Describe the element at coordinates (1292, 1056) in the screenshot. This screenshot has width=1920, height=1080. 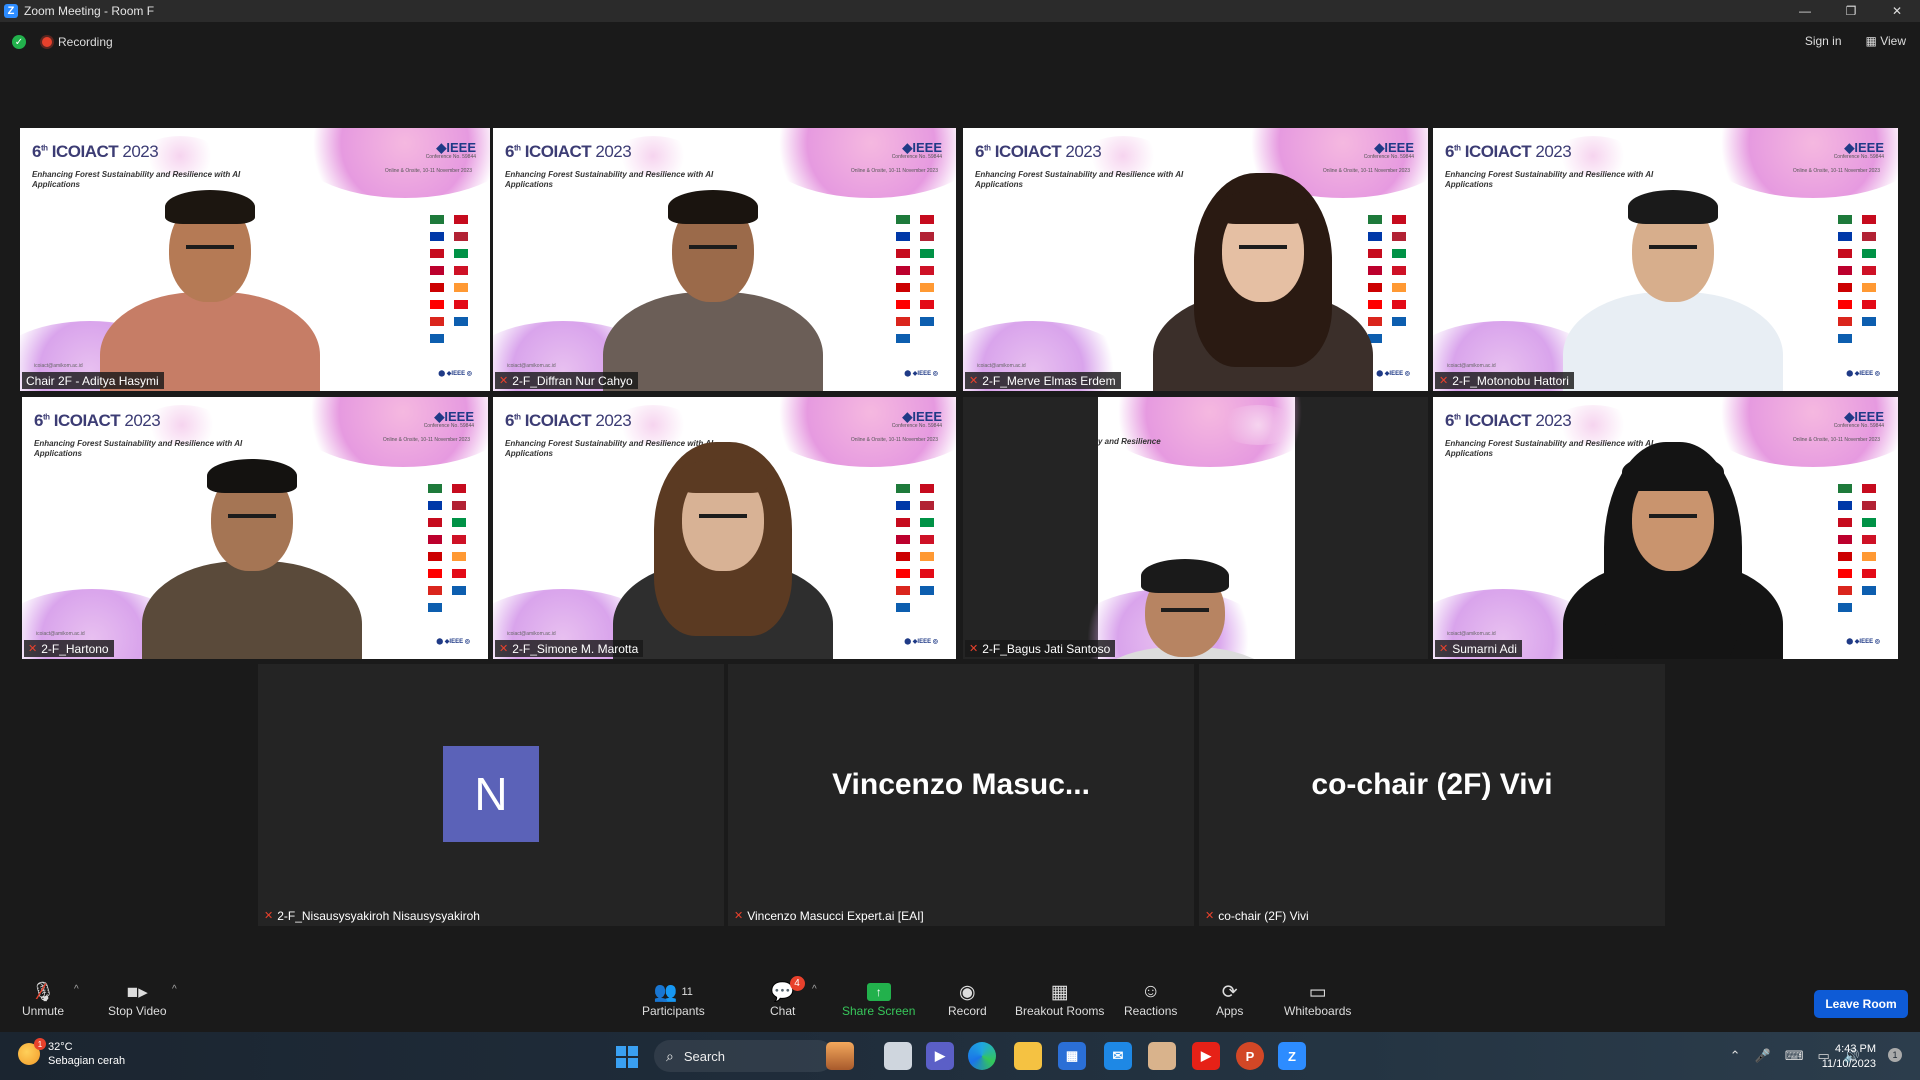
I see `zoom-taskbar-icon: Z` at that location.